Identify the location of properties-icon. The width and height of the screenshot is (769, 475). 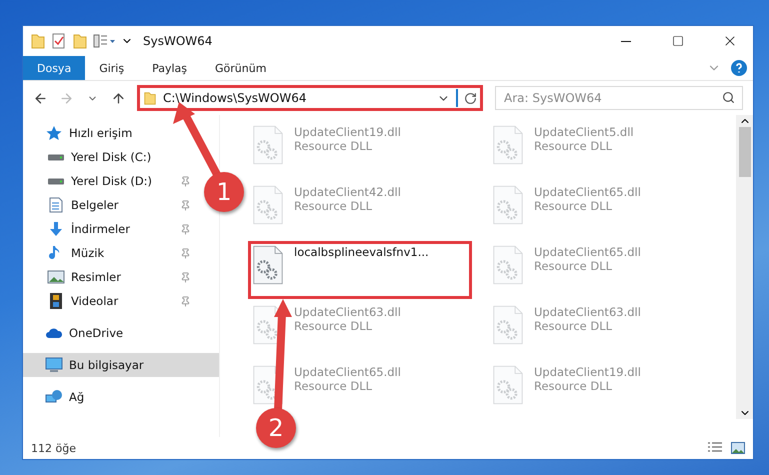
(59, 41).